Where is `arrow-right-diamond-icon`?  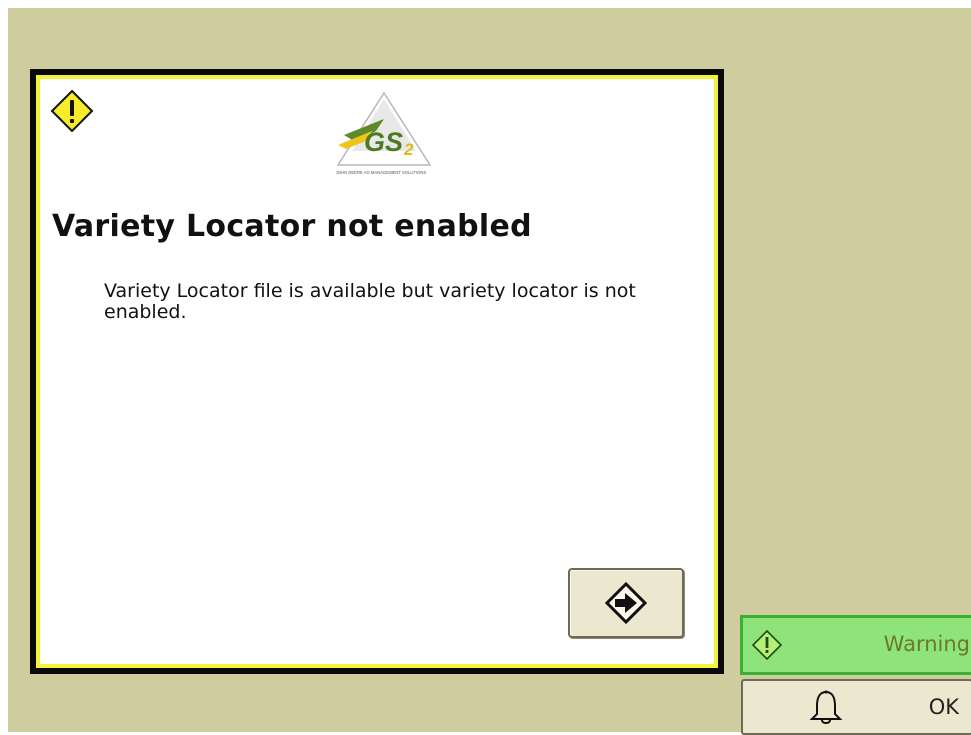 arrow-right-diamond-icon is located at coordinates (626, 603).